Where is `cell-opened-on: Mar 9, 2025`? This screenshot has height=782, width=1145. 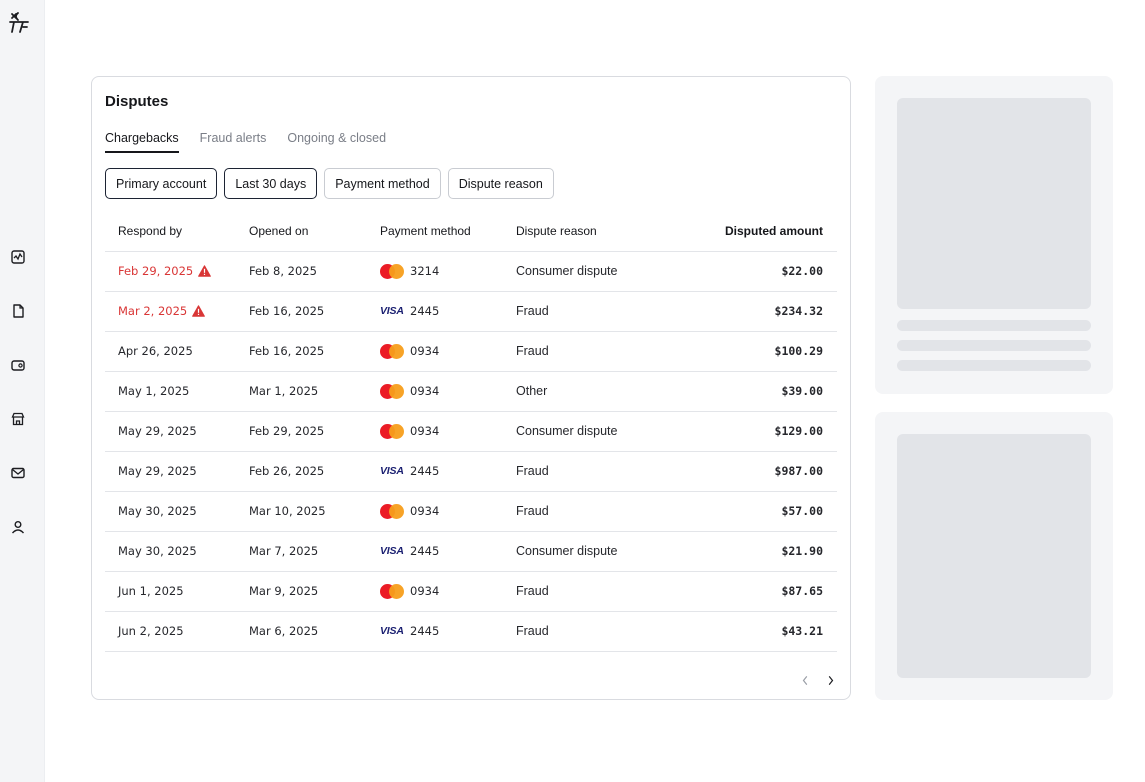 cell-opened-on: Mar 9, 2025 is located at coordinates (301, 591).